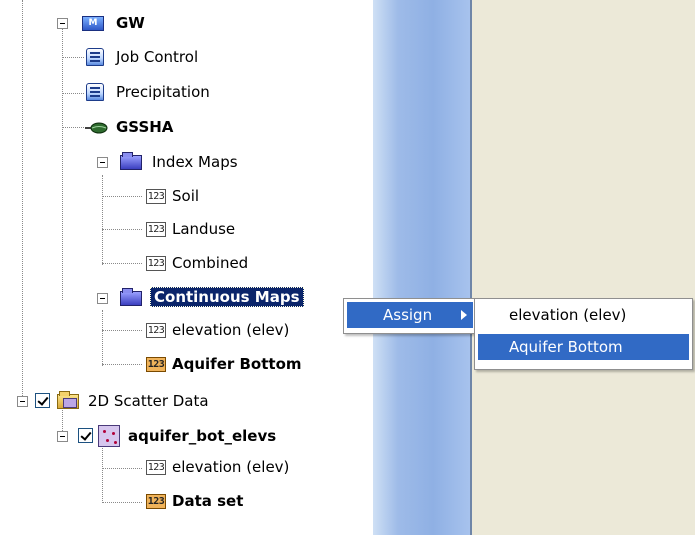  Describe the element at coordinates (102, 298) in the screenshot. I see `collapse-toggle-continuous-maps` at that location.